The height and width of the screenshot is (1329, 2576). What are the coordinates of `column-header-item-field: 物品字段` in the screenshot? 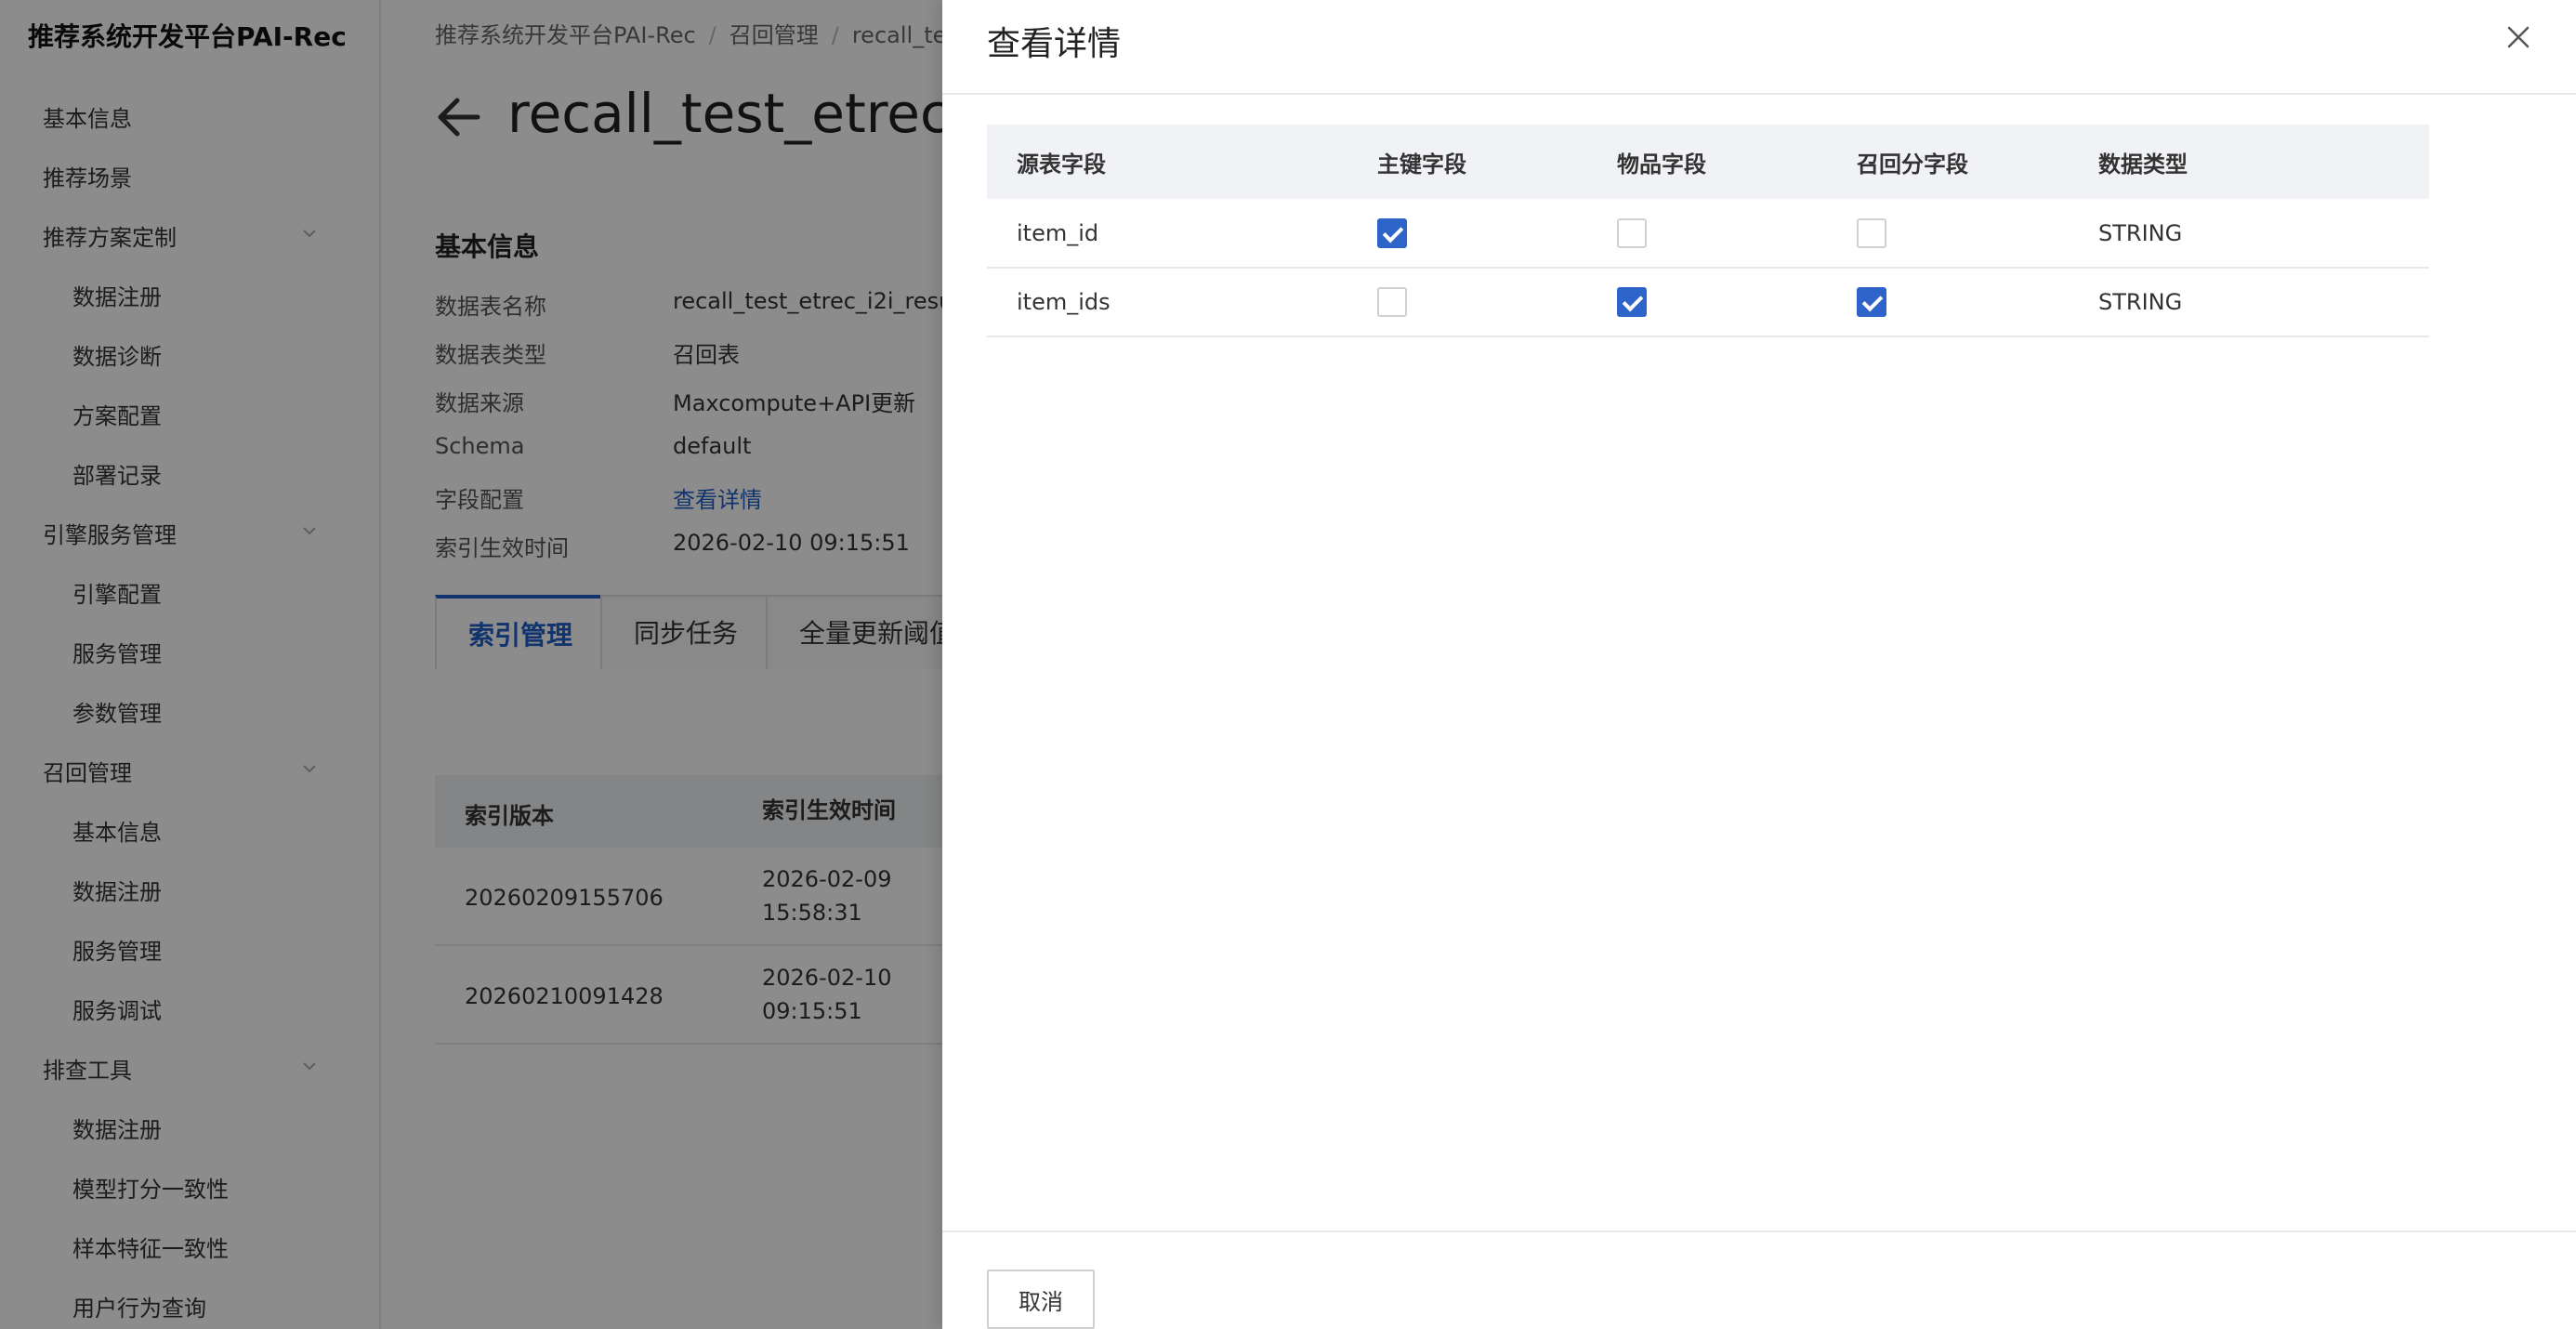 It's located at (1661, 164).